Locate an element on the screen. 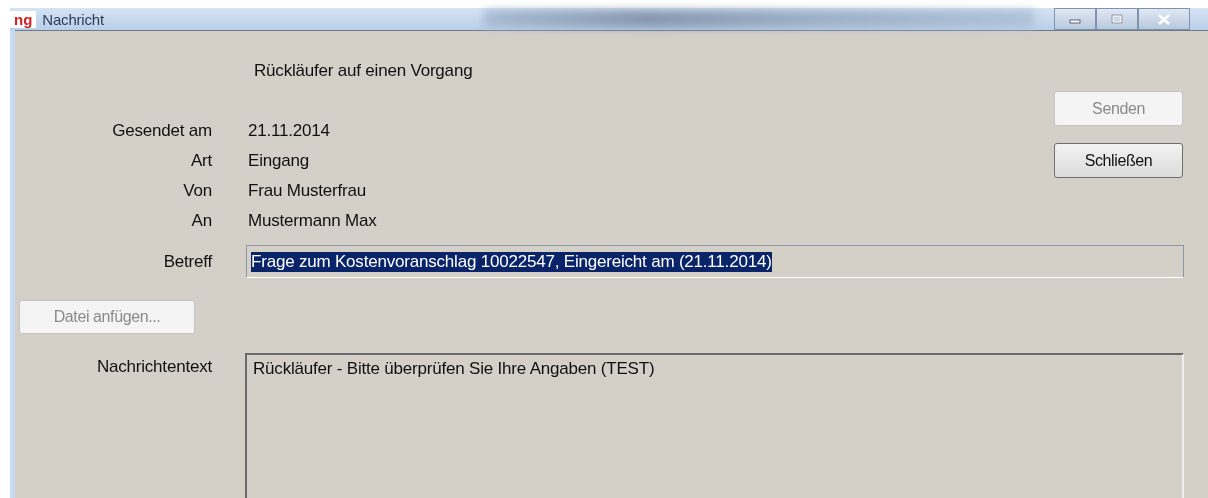 The image size is (1208, 498). field-value: Mustermann Max is located at coordinates (313, 221).